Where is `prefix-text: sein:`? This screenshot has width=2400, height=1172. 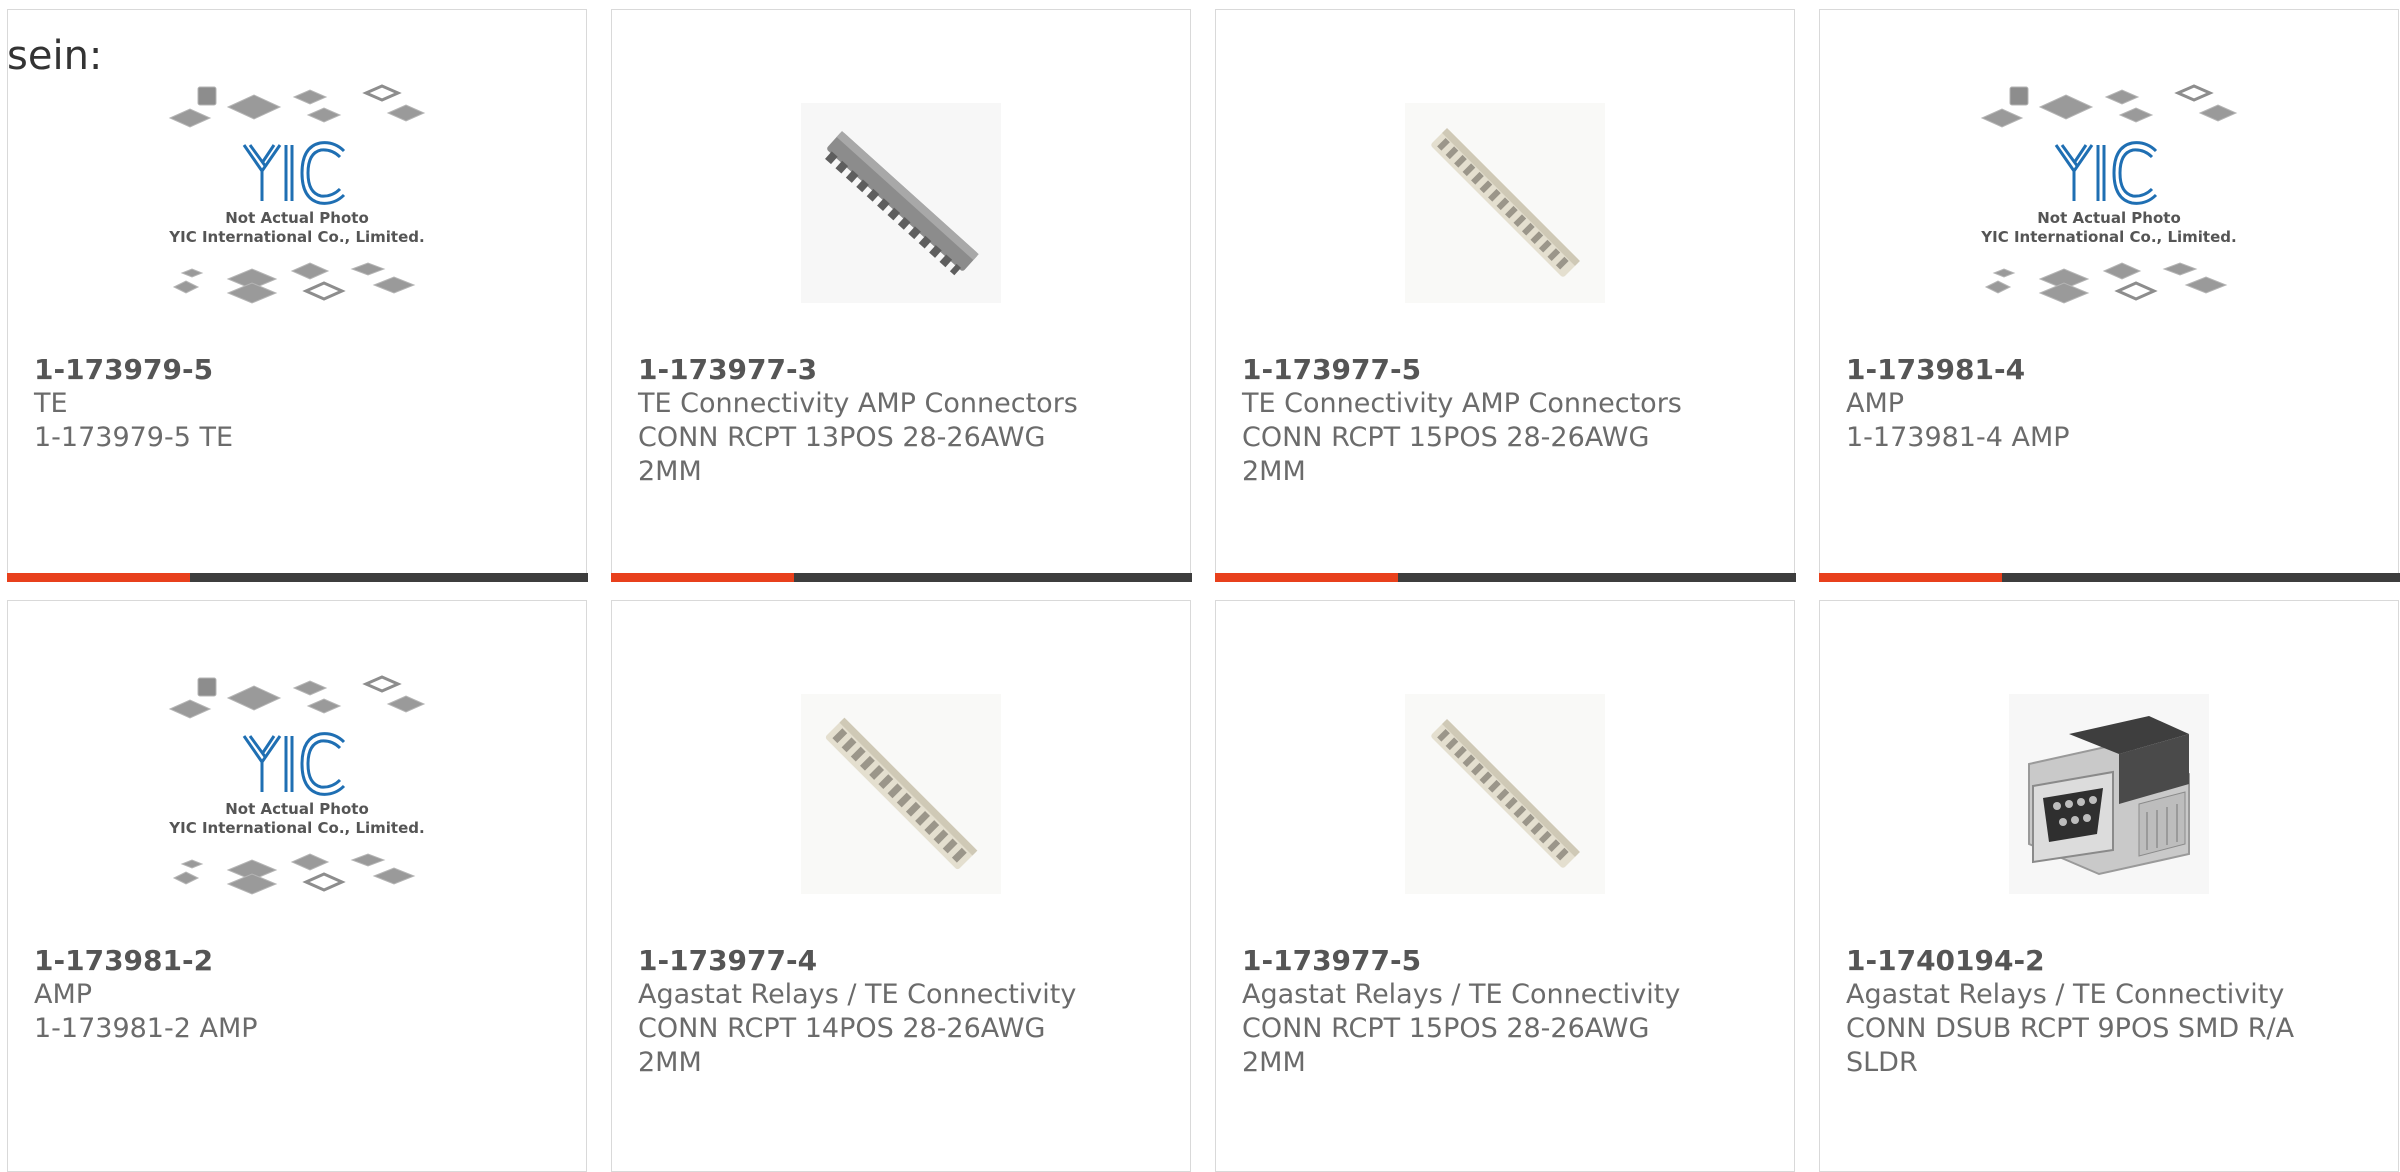 prefix-text: sein: is located at coordinates (55, 56).